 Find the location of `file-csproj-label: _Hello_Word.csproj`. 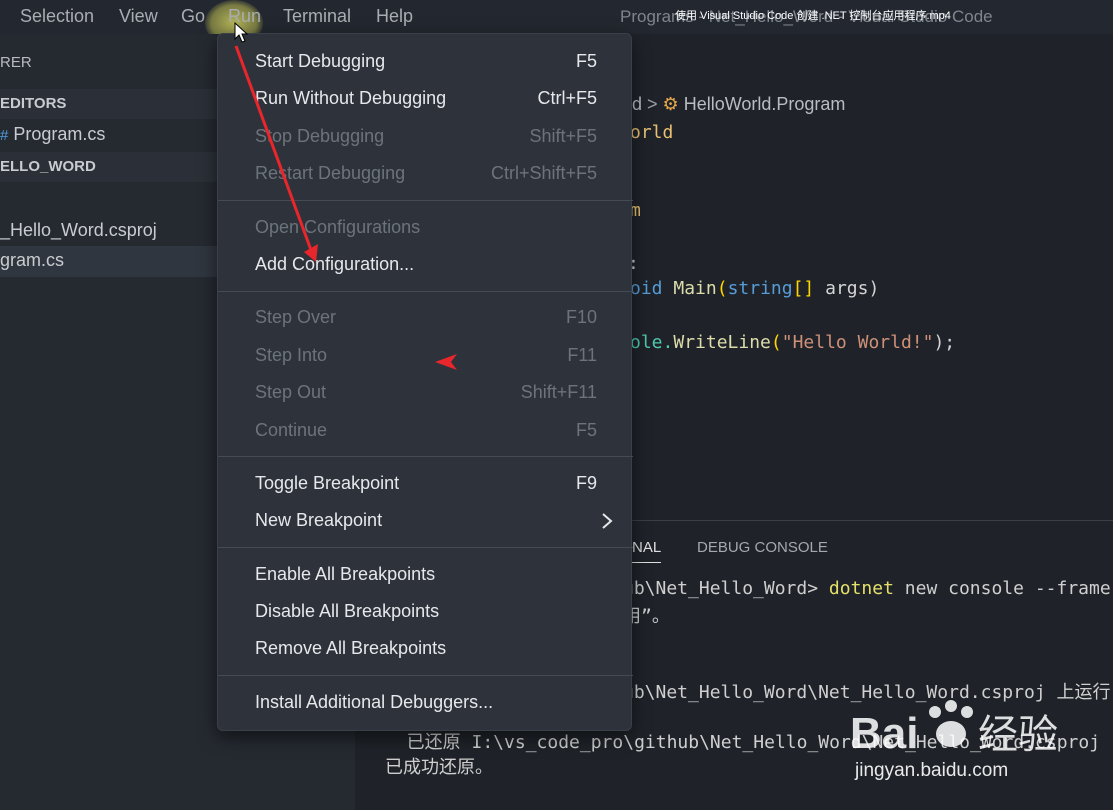

file-csproj-label: _Hello_Word.csproj is located at coordinates (78, 230).